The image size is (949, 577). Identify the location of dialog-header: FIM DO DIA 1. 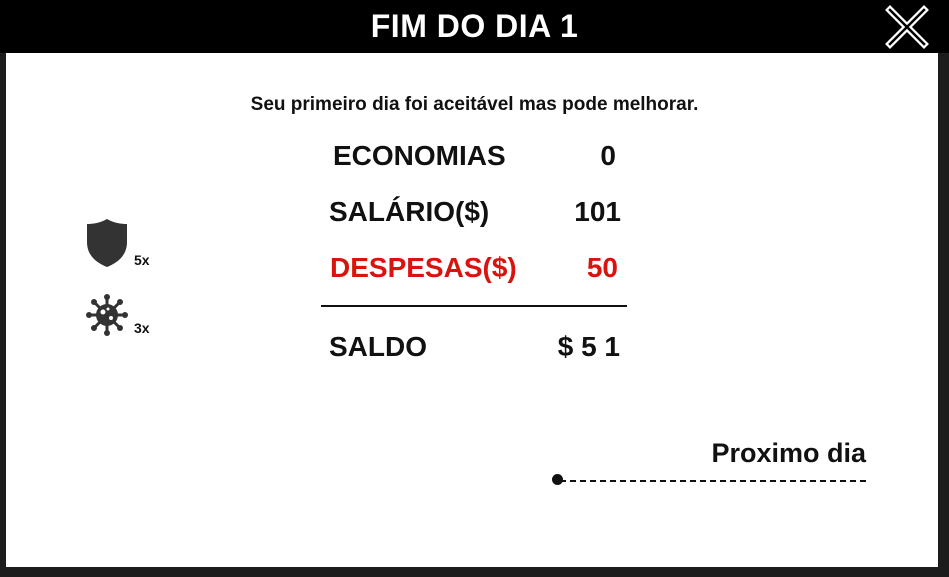
(474, 26).